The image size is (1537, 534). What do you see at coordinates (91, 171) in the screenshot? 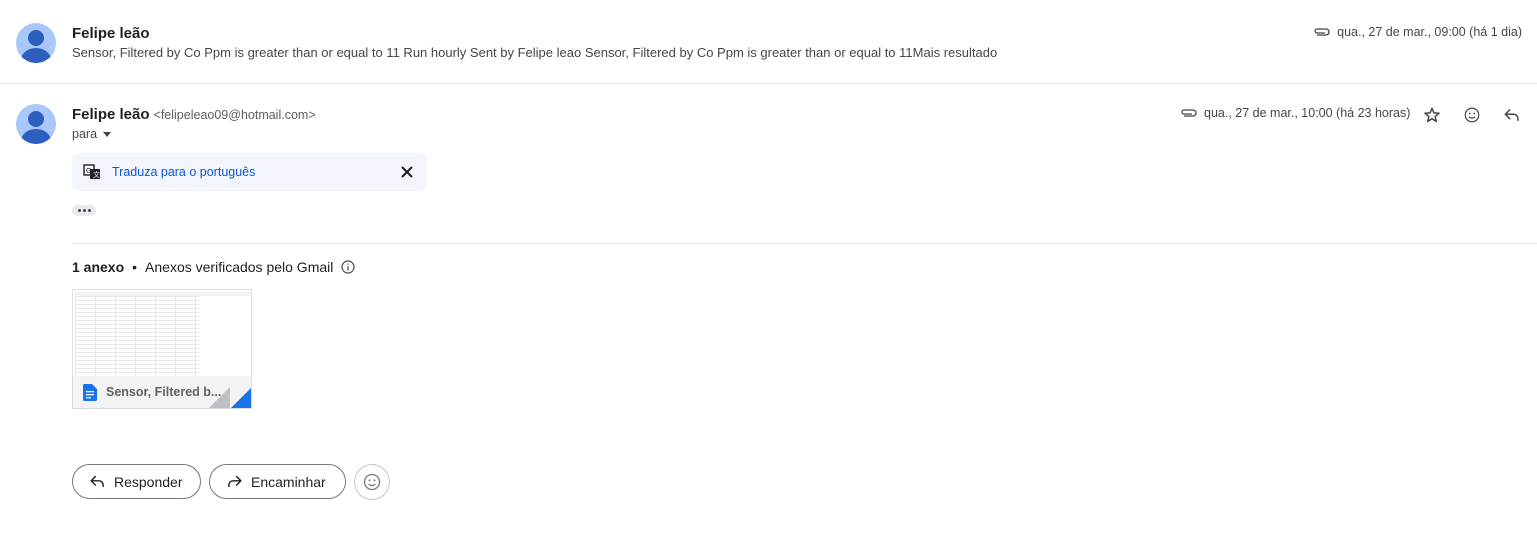
I see `translate-icon: G 文` at bounding box center [91, 171].